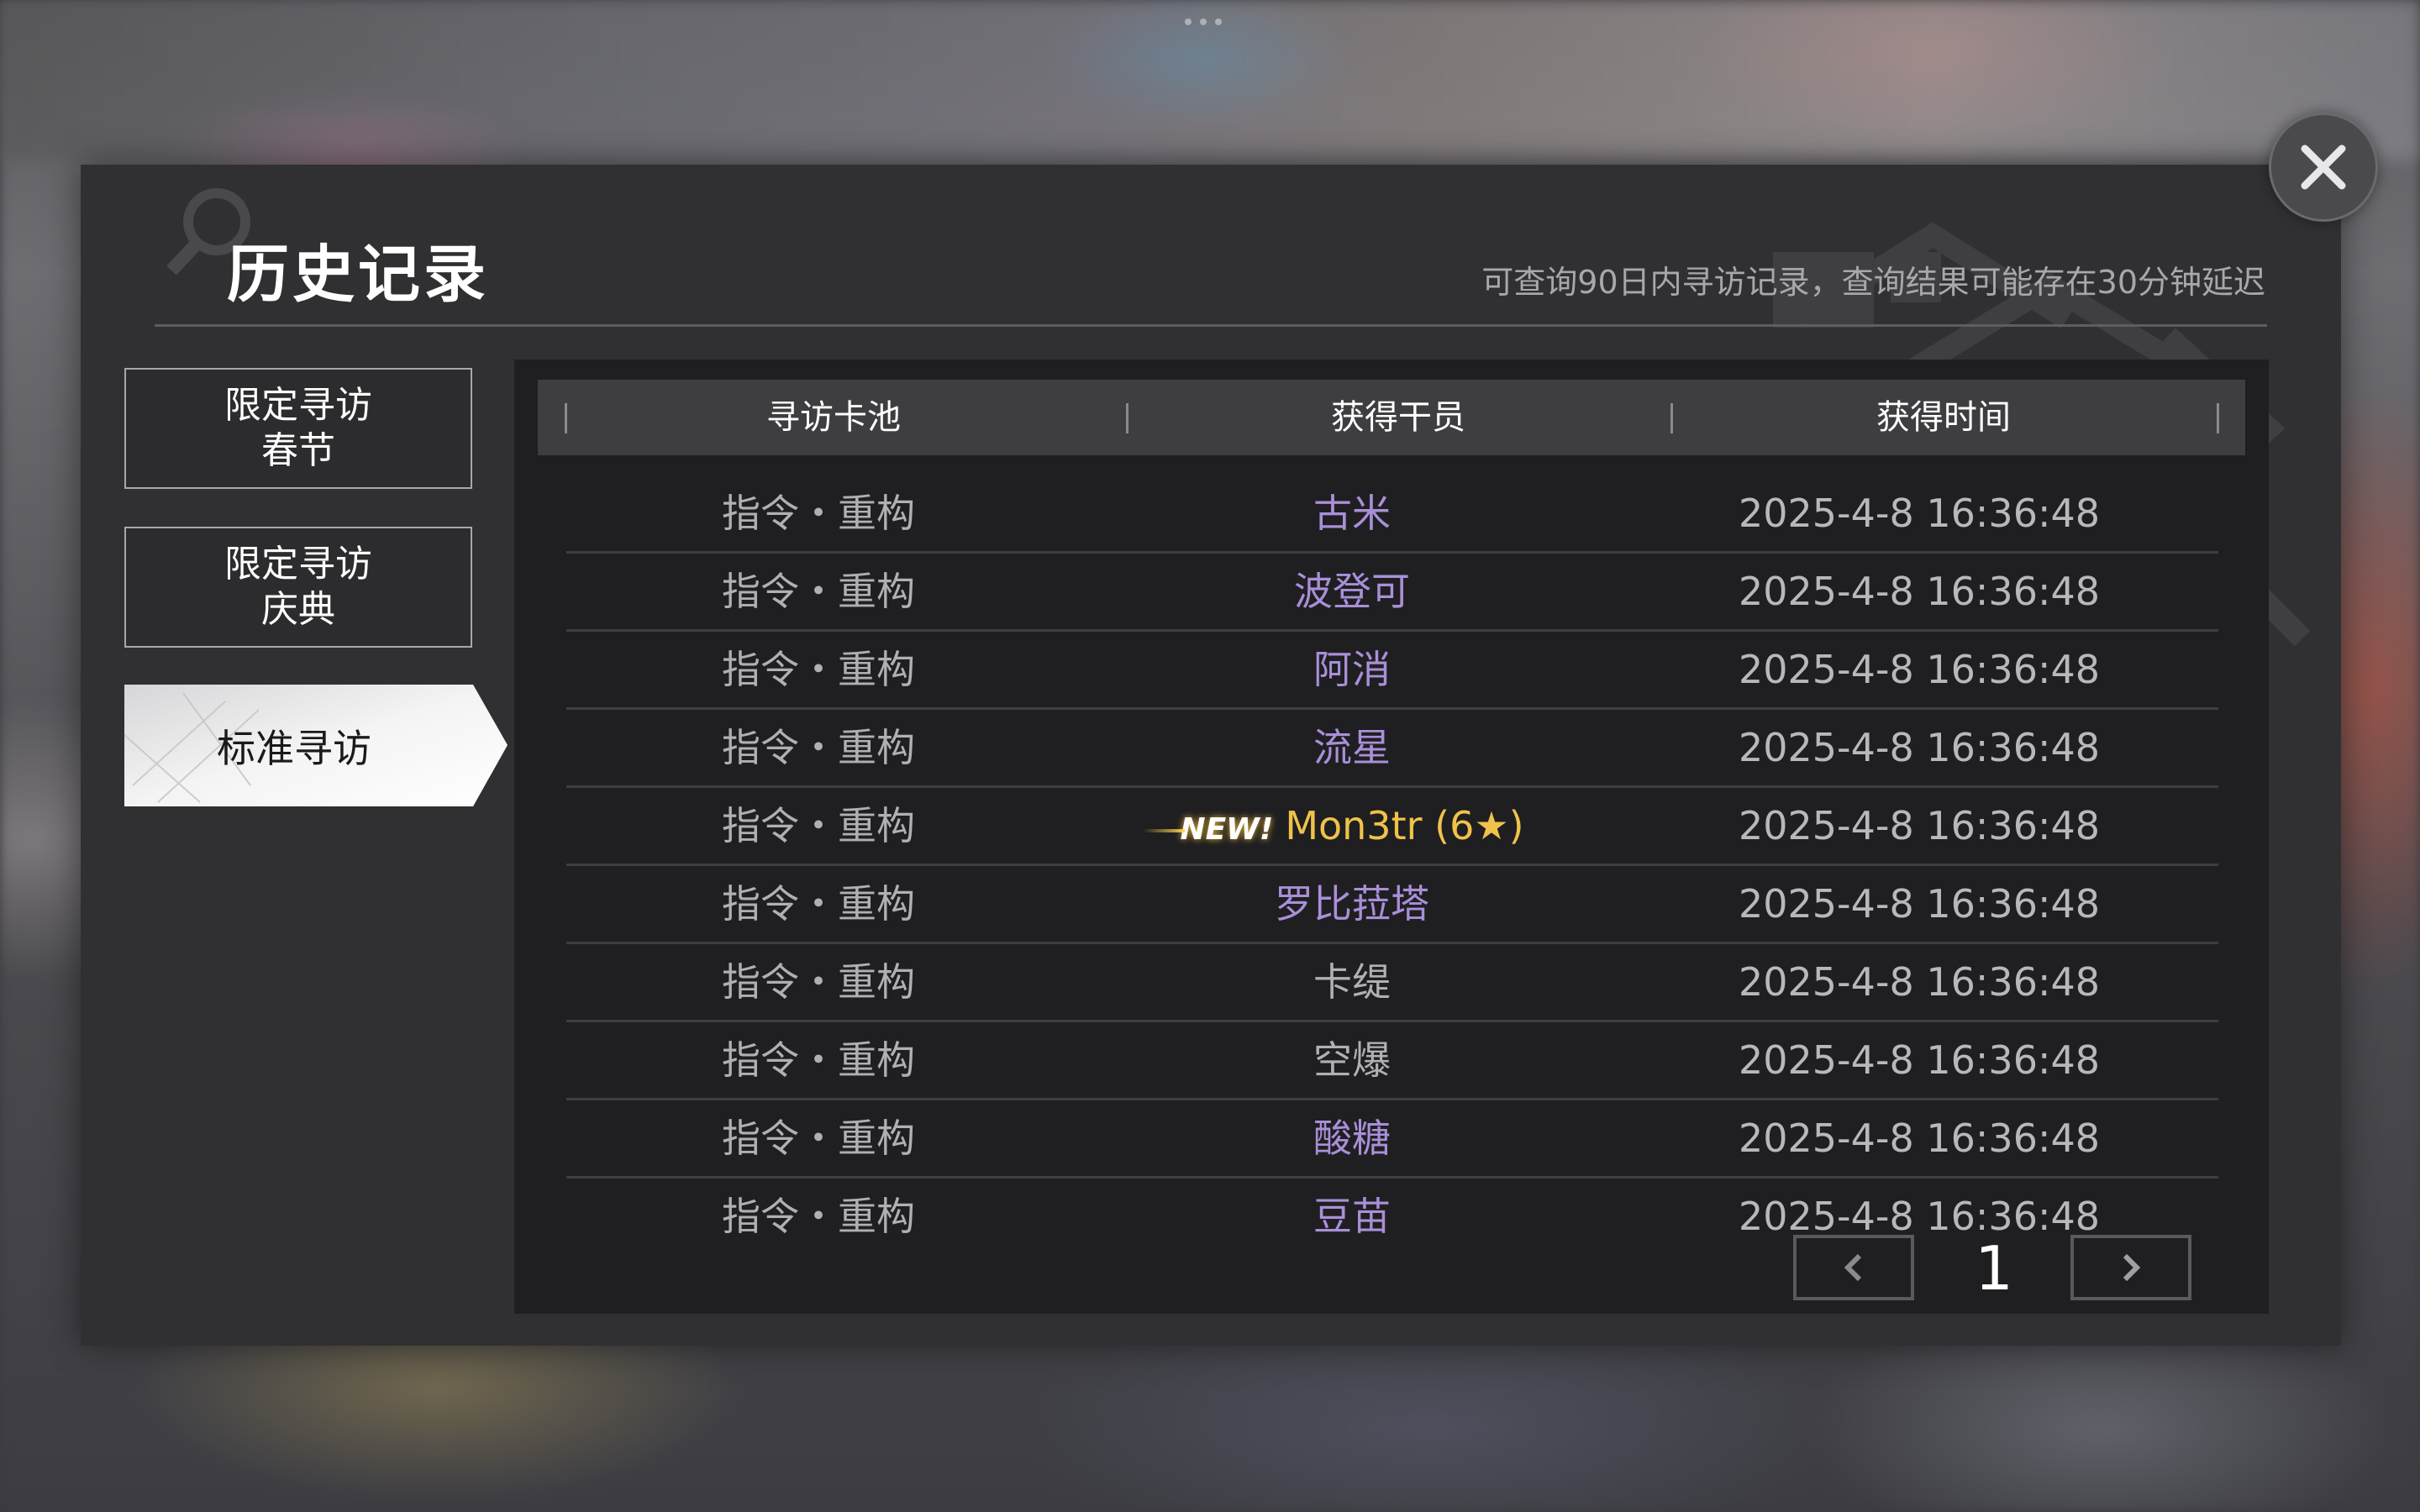 Image resolution: width=2420 pixels, height=1512 pixels. I want to click on page-number: 1, so click(1994, 1268).